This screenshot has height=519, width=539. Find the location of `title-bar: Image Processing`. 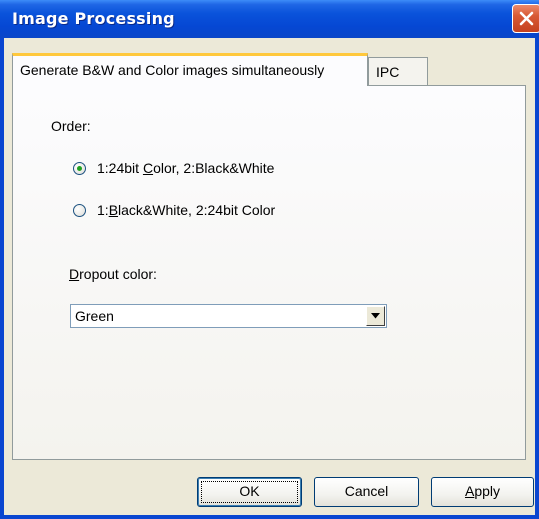

title-bar: Image Processing is located at coordinates (269, 19).